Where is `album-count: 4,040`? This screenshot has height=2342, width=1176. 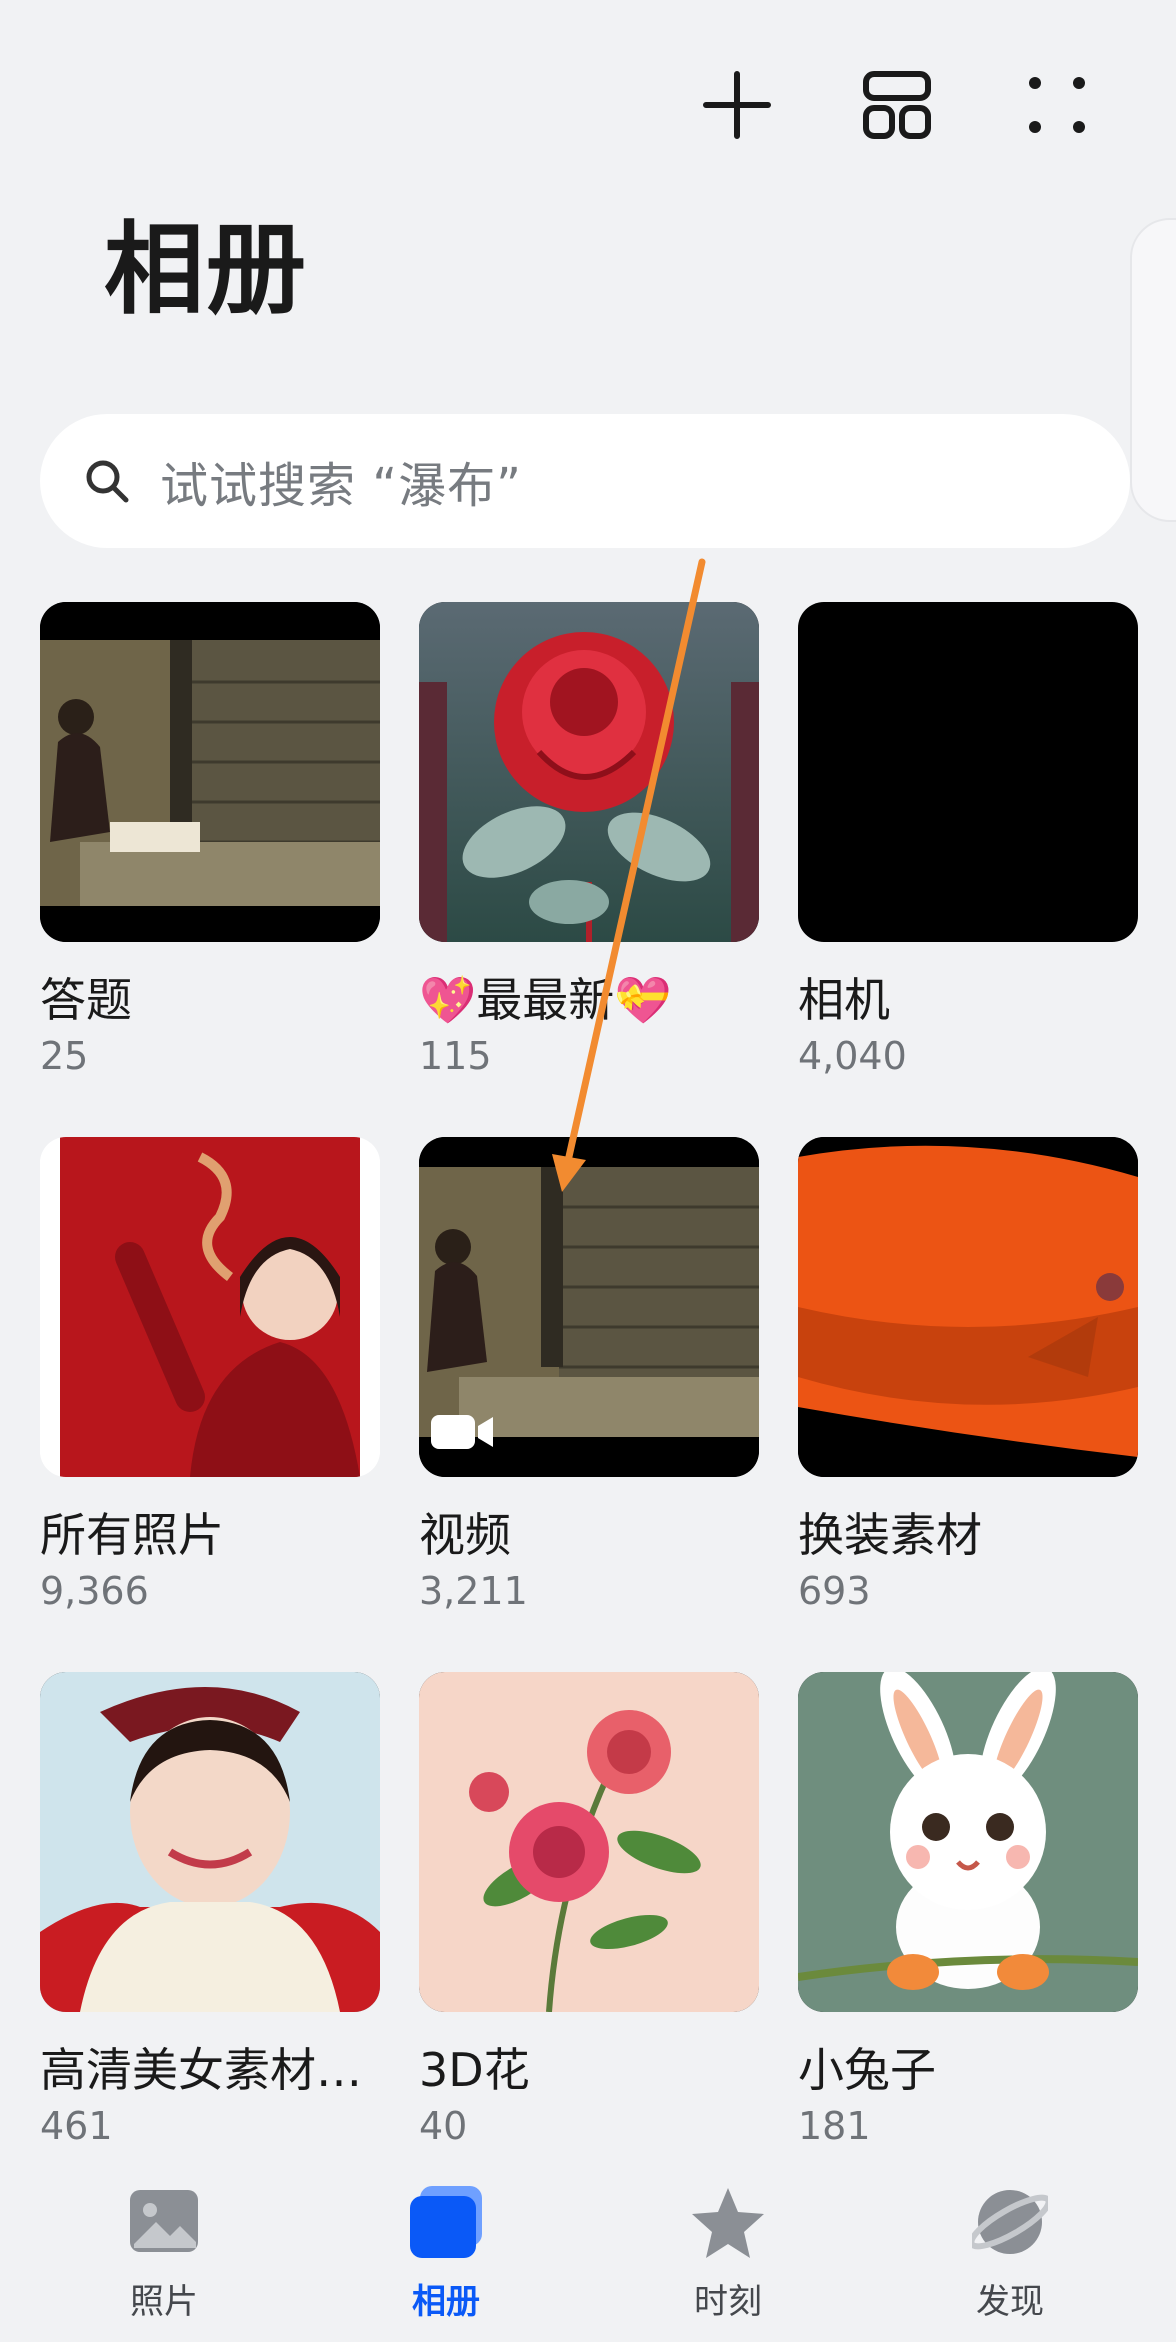 album-count: 4,040 is located at coordinates (852, 1055).